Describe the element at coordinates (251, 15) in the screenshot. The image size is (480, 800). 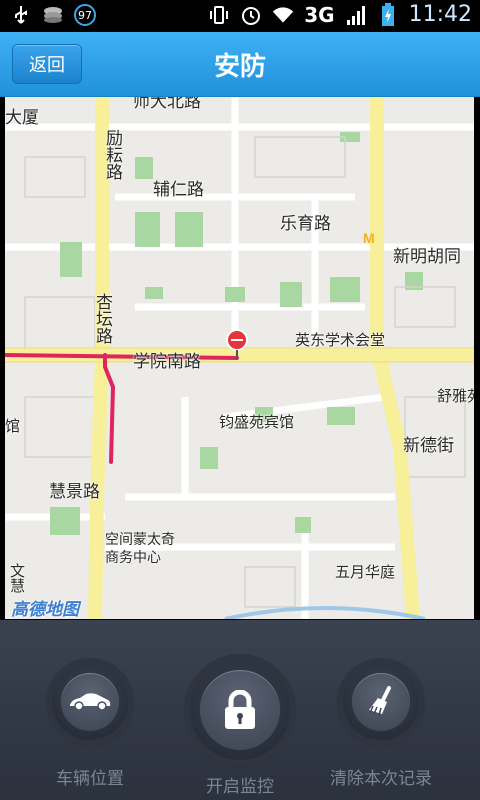
I see `alarm-icon` at that location.